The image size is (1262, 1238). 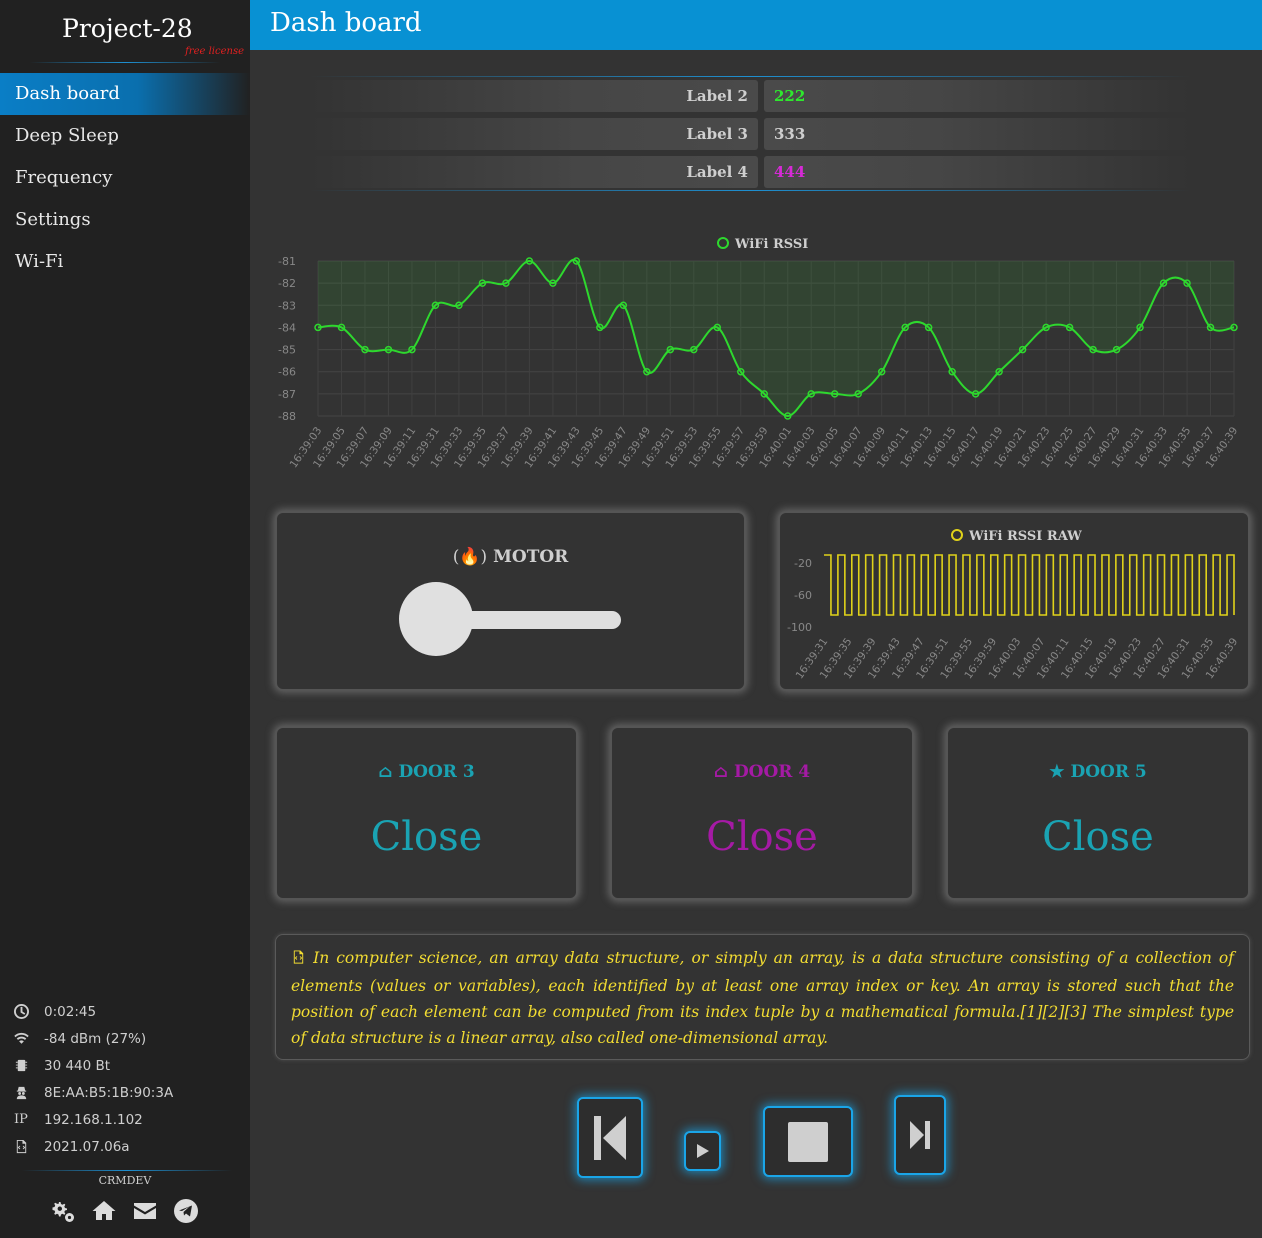 I want to click on motor-toggle, so click(x=511, y=619).